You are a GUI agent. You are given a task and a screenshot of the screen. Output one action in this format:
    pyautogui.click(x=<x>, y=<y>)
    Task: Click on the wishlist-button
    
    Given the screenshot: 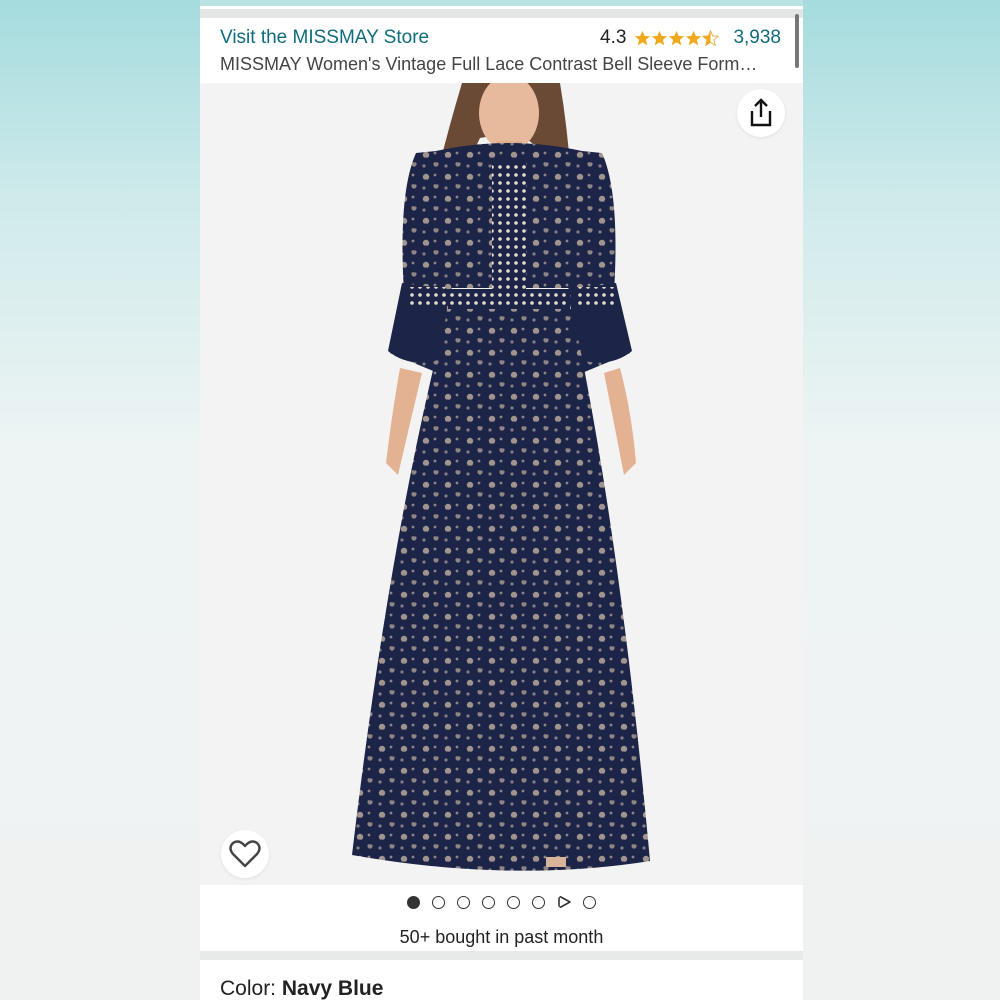 What is the action you would take?
    pyautogui.click(x=245, y=854)
    